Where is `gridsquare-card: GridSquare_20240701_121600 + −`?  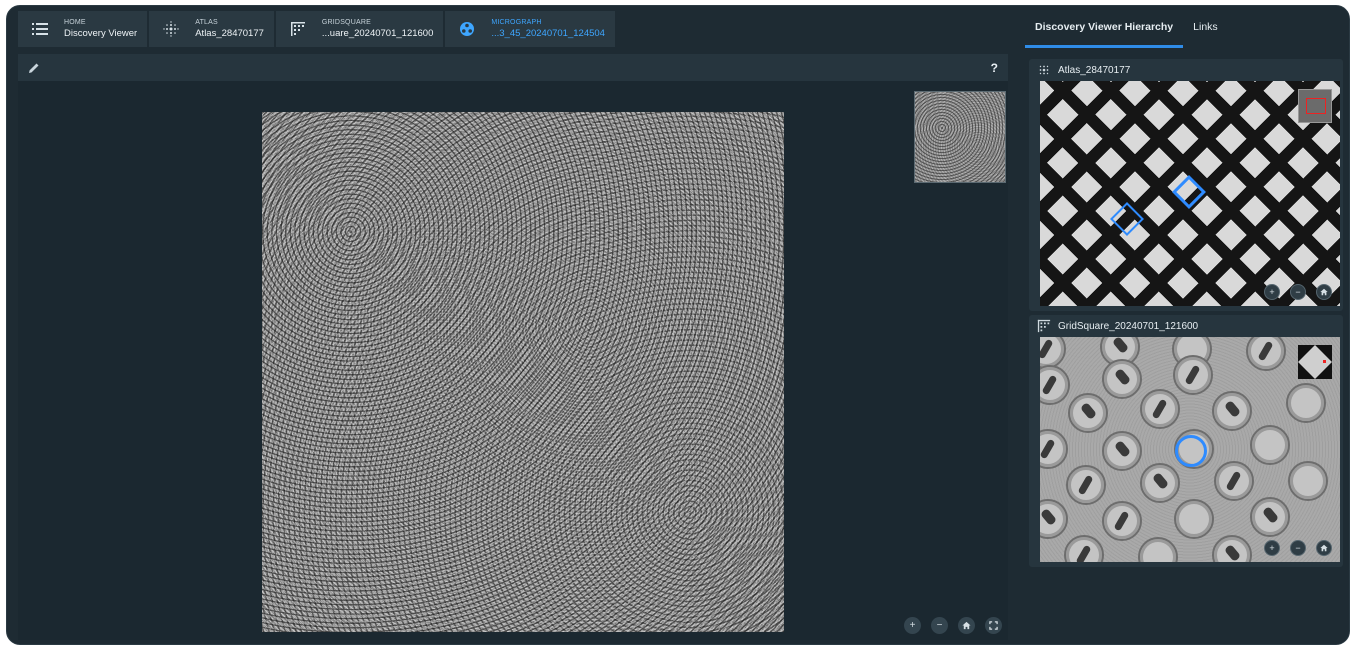
gridsquare-card: GridSquare_20240701_121600 + − is located at coordinates (1186, 441).